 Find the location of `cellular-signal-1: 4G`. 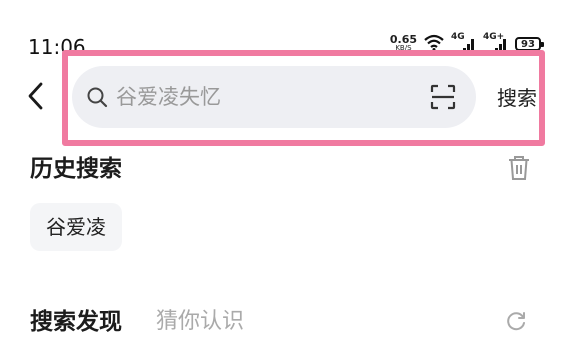

cellular-signal-1: 4G is located at coordinates (464, 43).